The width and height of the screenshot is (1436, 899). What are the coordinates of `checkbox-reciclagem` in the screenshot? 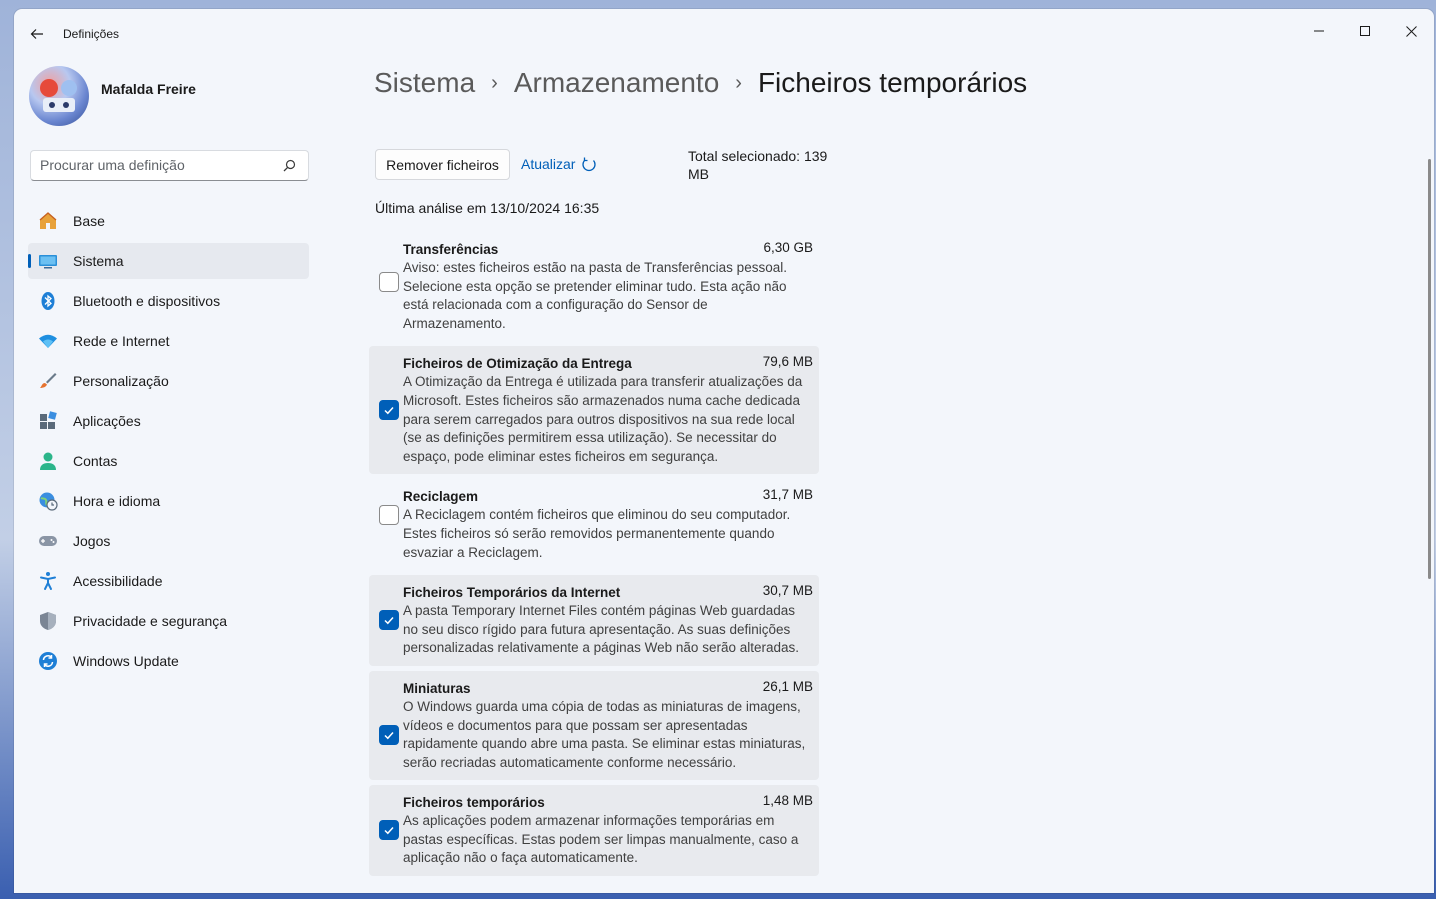 It's located at (389, 515).